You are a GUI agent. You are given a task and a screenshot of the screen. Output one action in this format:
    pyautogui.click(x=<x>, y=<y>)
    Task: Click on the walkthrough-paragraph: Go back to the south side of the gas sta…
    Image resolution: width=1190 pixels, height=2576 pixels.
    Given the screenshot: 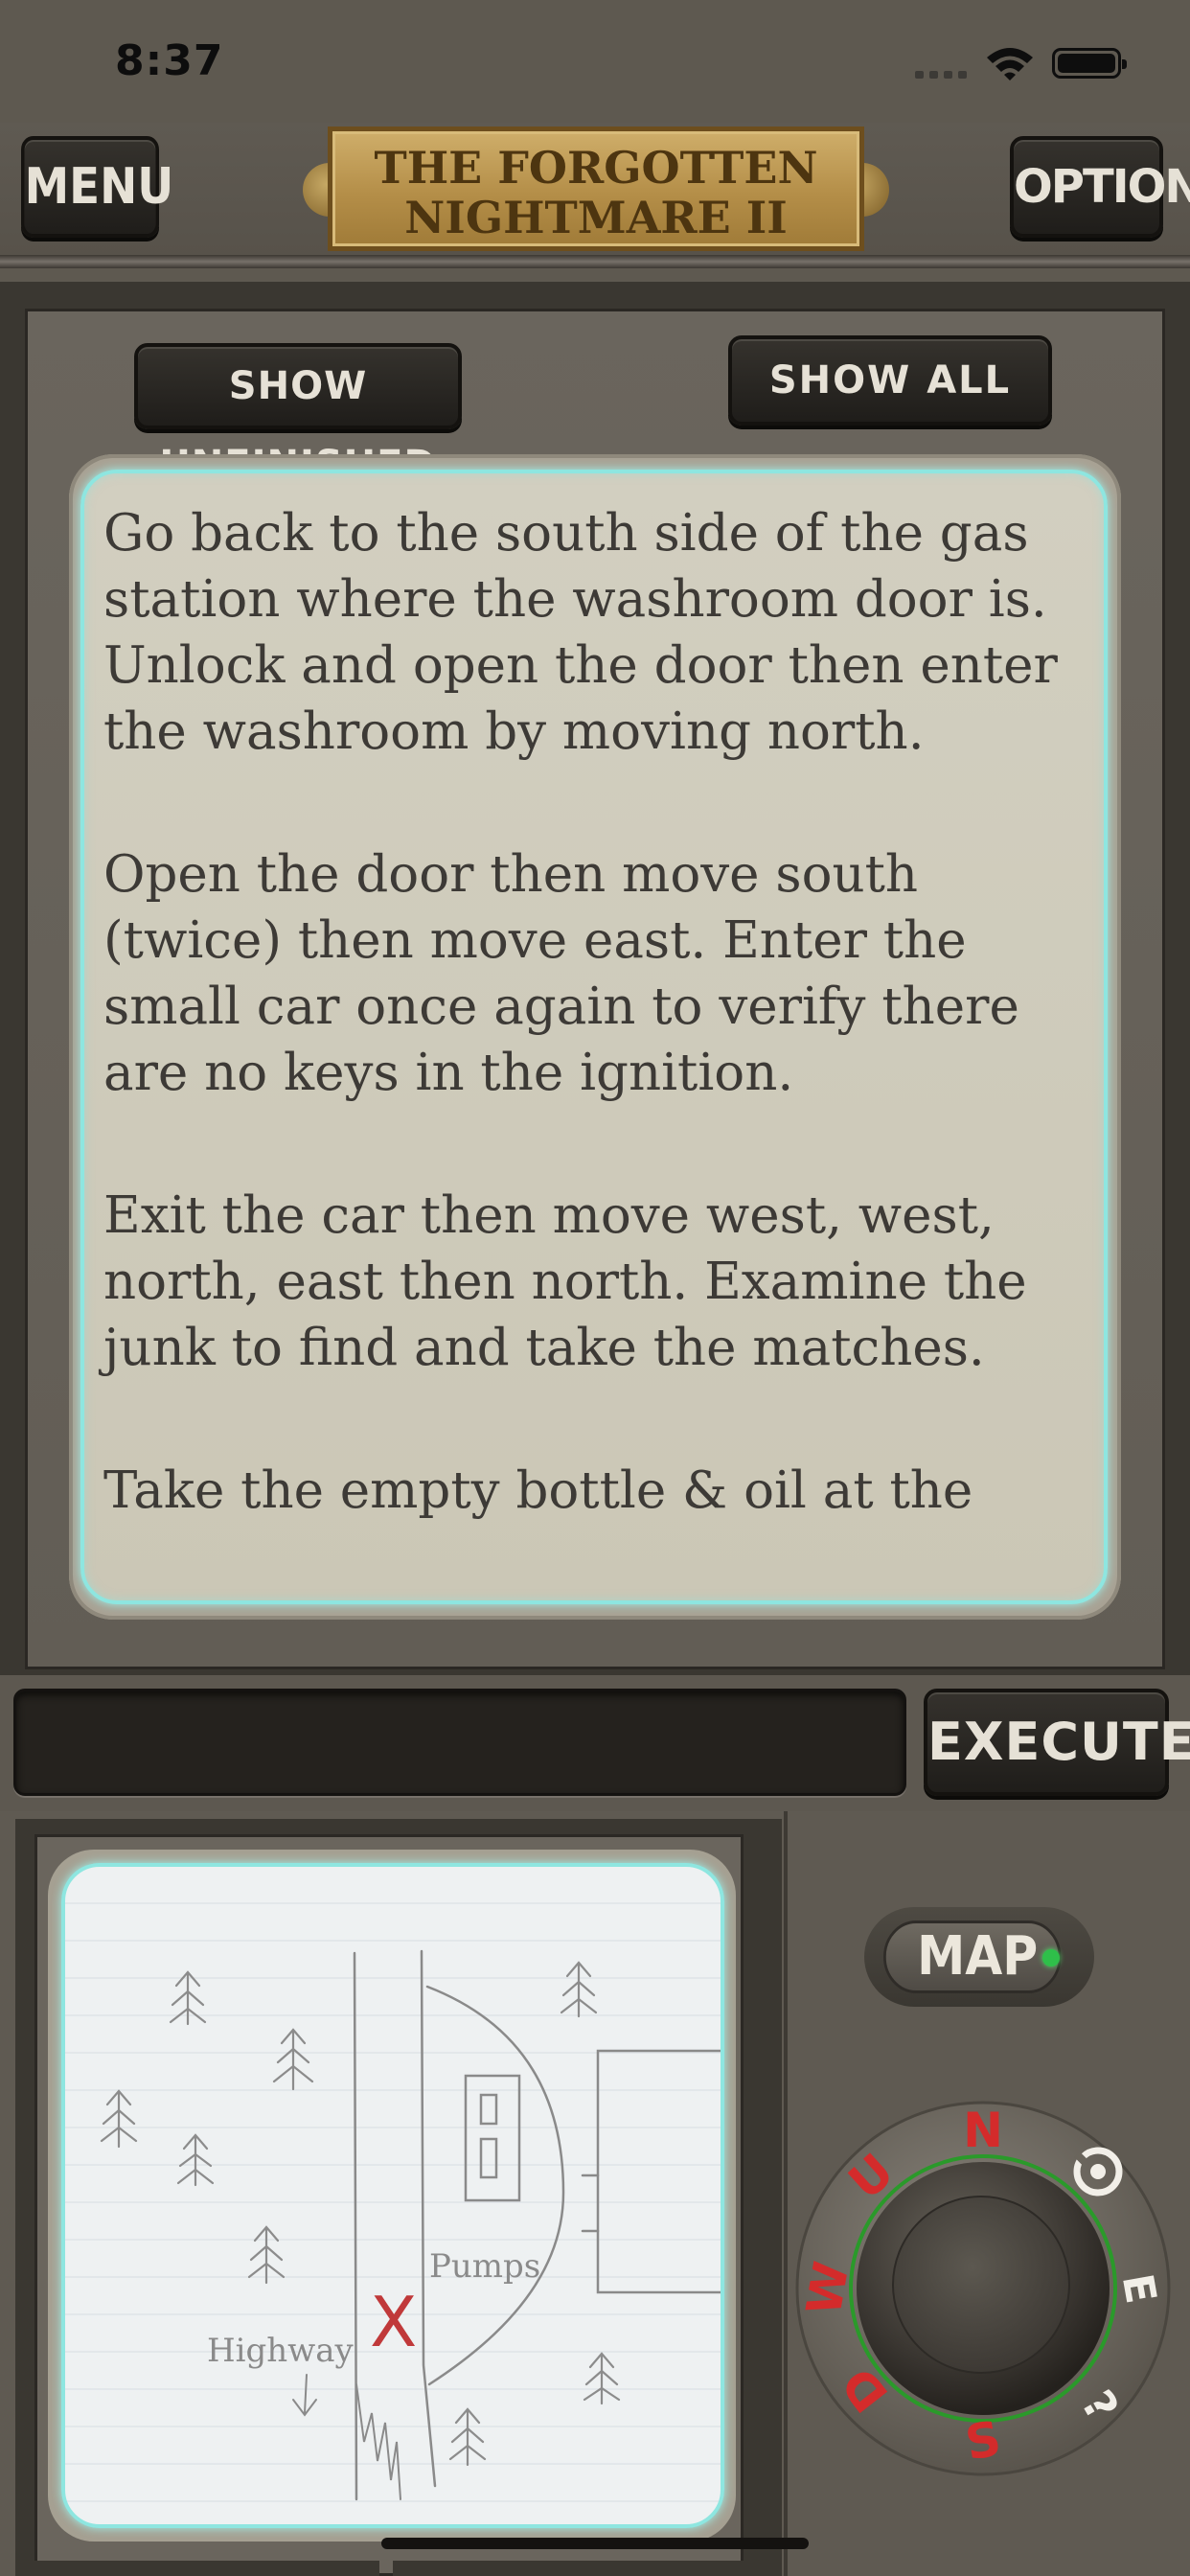 What is the action you would take?
    pyautogui.click(x=580, y=632)
    